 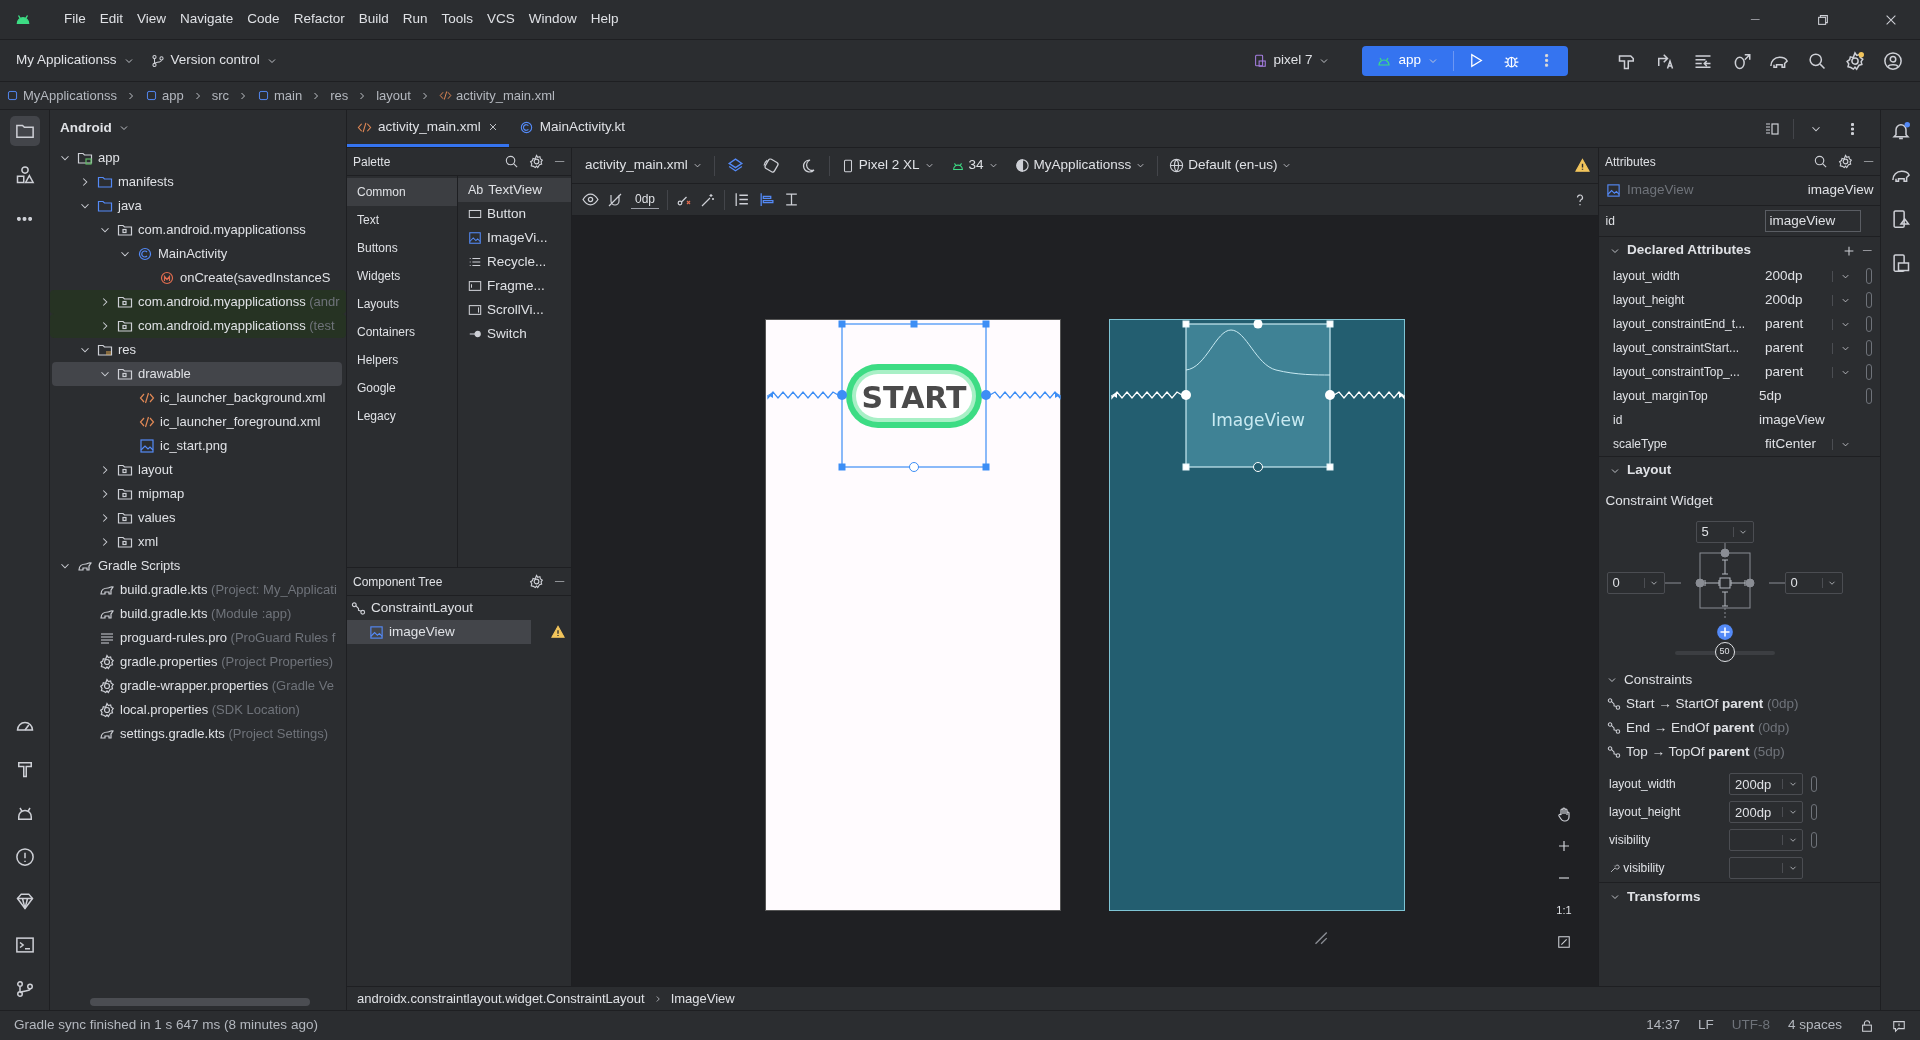 I want to click on add-constraint-icon, so click(x=1724, y=631).